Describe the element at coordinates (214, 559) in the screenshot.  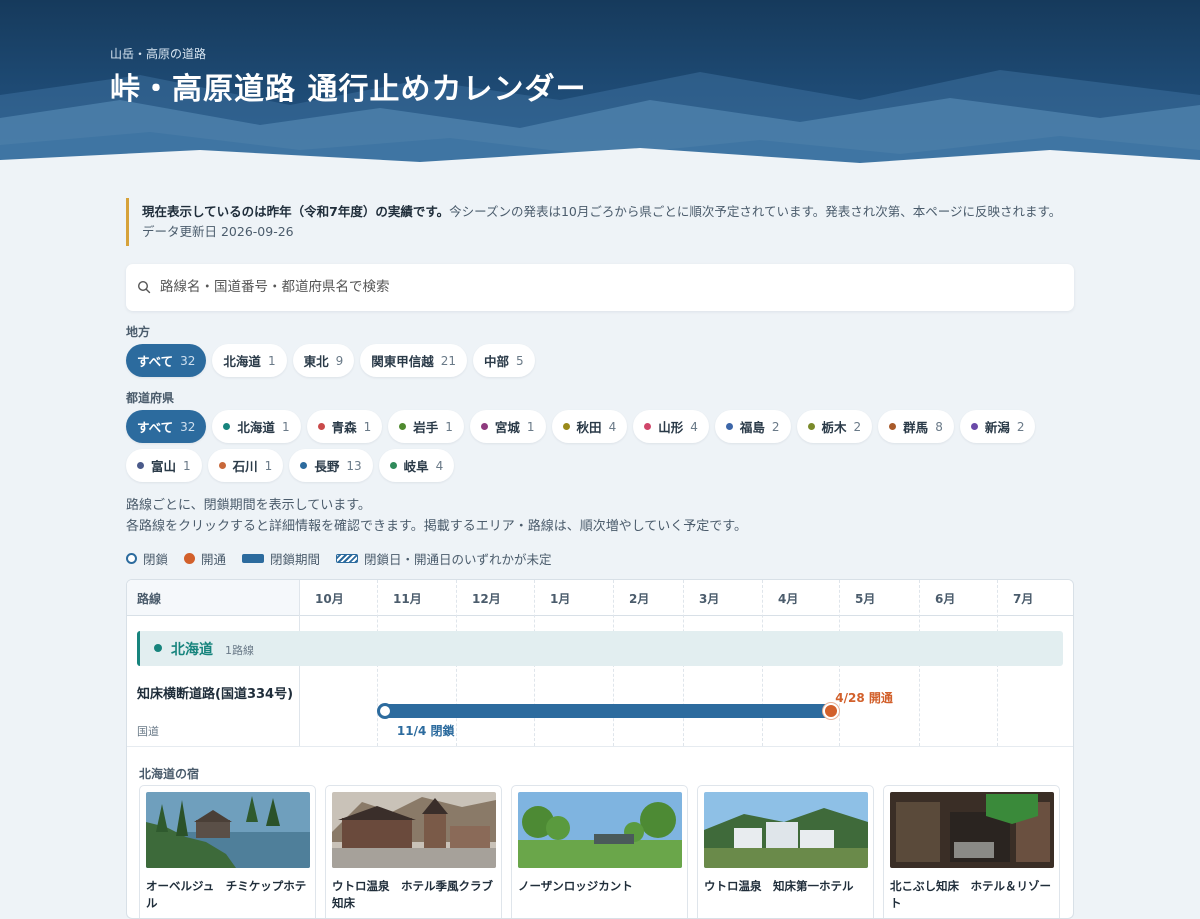
I see `legend-open-label: 開通` at that location.